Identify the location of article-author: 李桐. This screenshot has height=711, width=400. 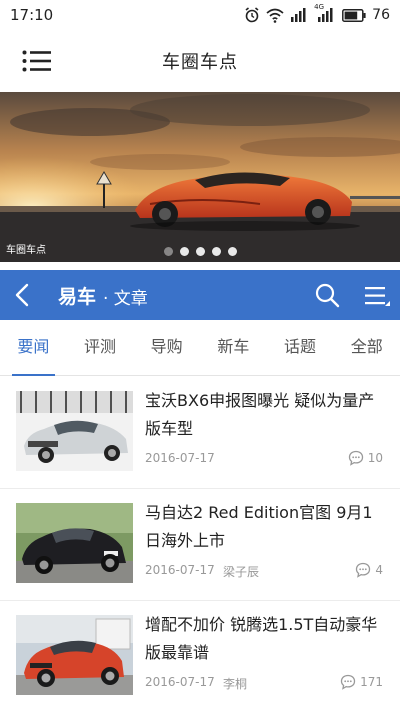
(235, 684).